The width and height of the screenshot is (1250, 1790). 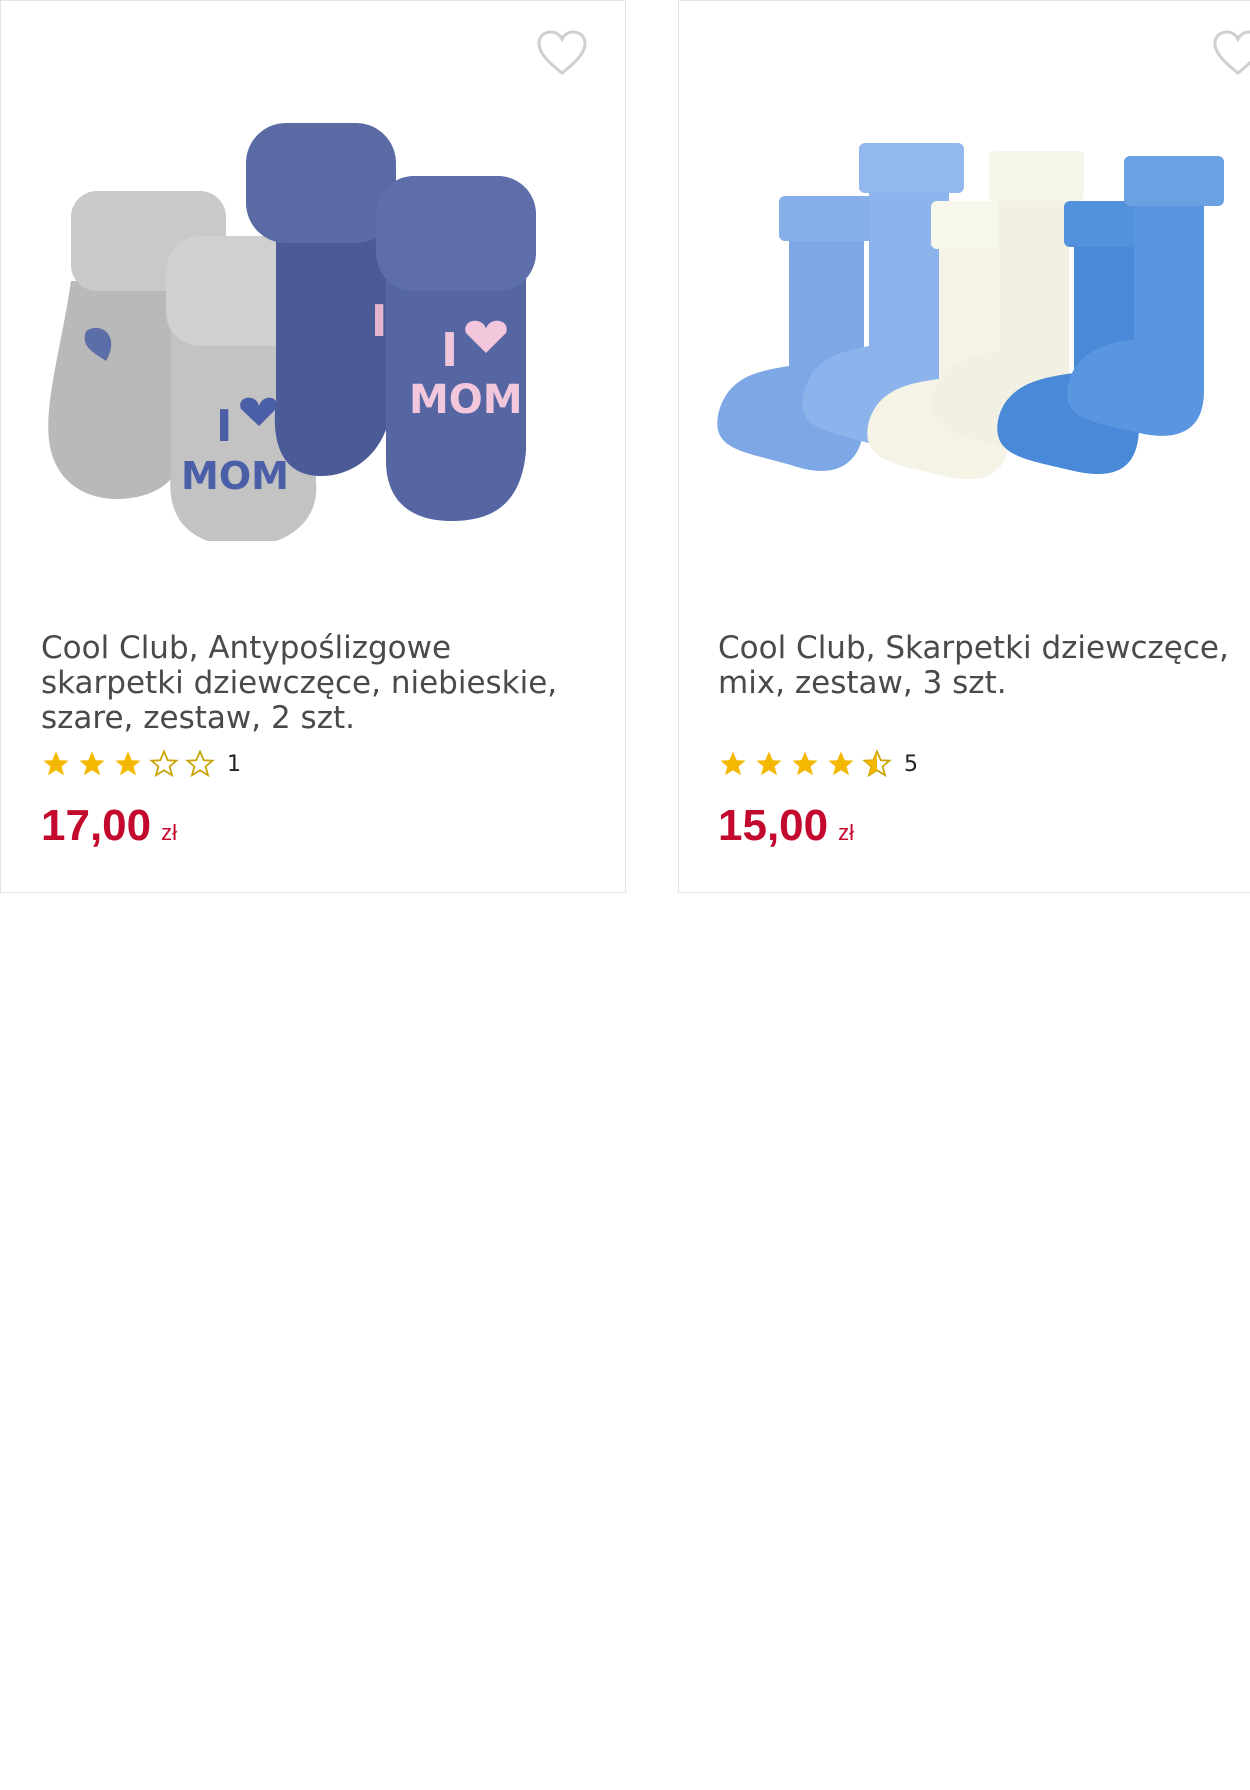 What do you see at coordinates (234, 764) in the screenshot?
I see `review-count: 1` at bounding box center [234, 764].